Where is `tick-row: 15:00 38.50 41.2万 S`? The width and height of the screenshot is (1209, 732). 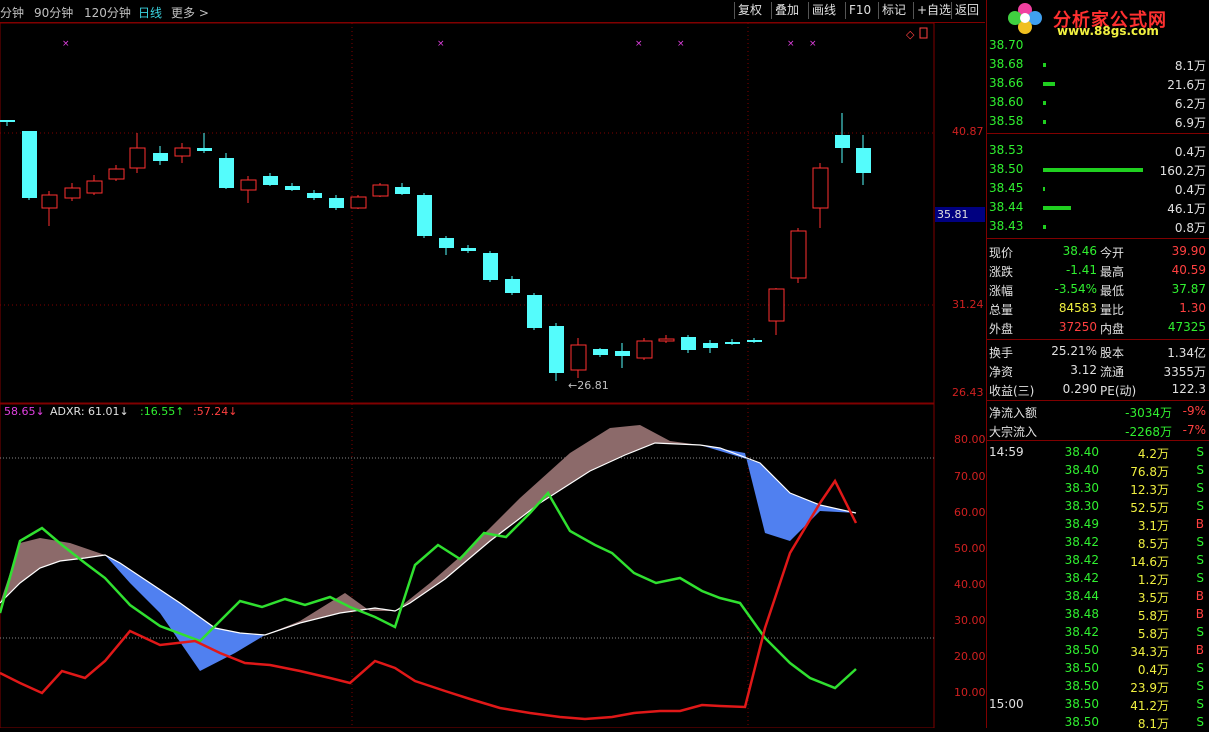
tick-row: 15:00 38.50 41.2万 S is located at coordinates (1098, 704).